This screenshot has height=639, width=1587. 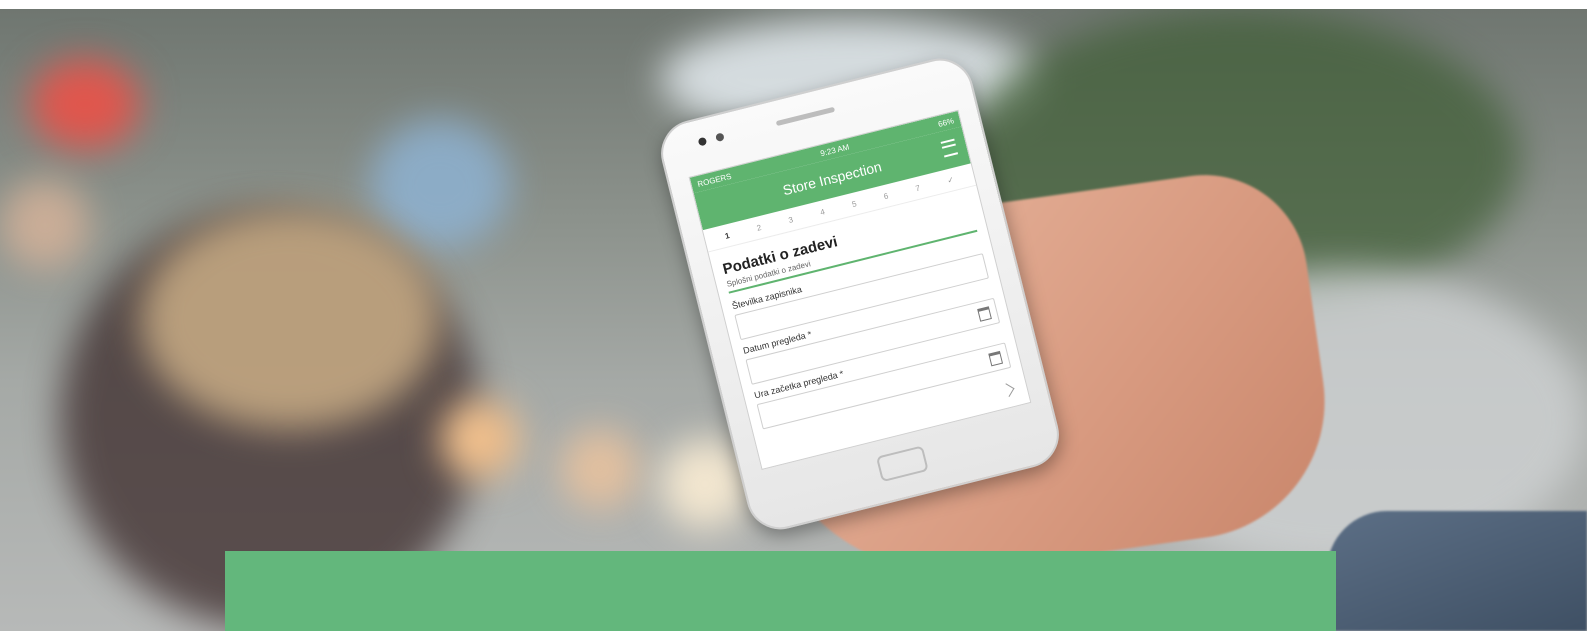 I want to click on step-done: ✓, so click(x=950, y=180).